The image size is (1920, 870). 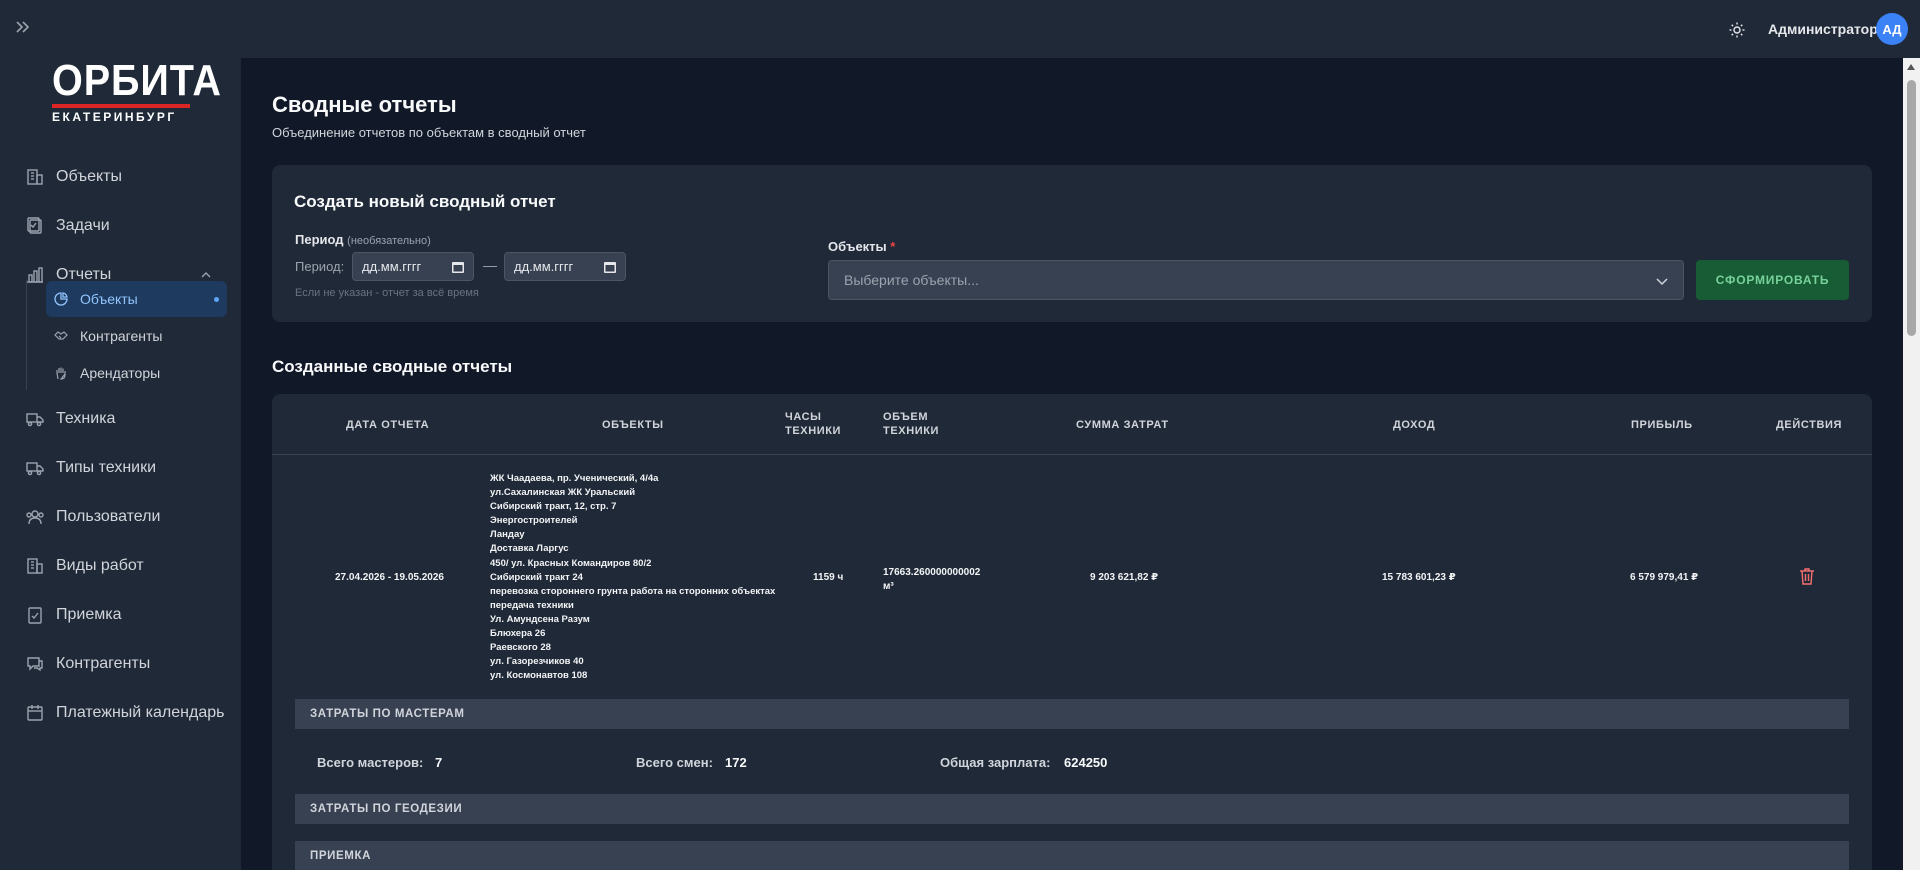 What do you see at coordinates (1772, 280) in the screenshot?
I see `generate-report-button: СФОРМИРОВАТЬ` at bounding box center [1772, 280].